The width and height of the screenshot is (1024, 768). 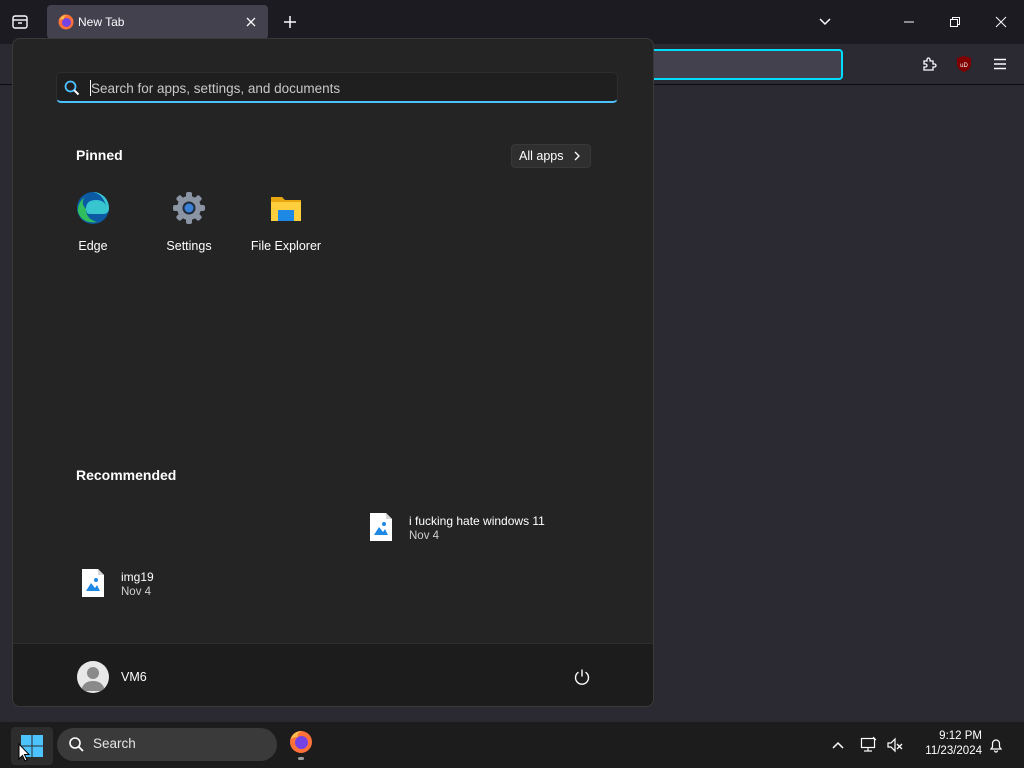 I want to click on volume-button, so click(x=895, y=745).